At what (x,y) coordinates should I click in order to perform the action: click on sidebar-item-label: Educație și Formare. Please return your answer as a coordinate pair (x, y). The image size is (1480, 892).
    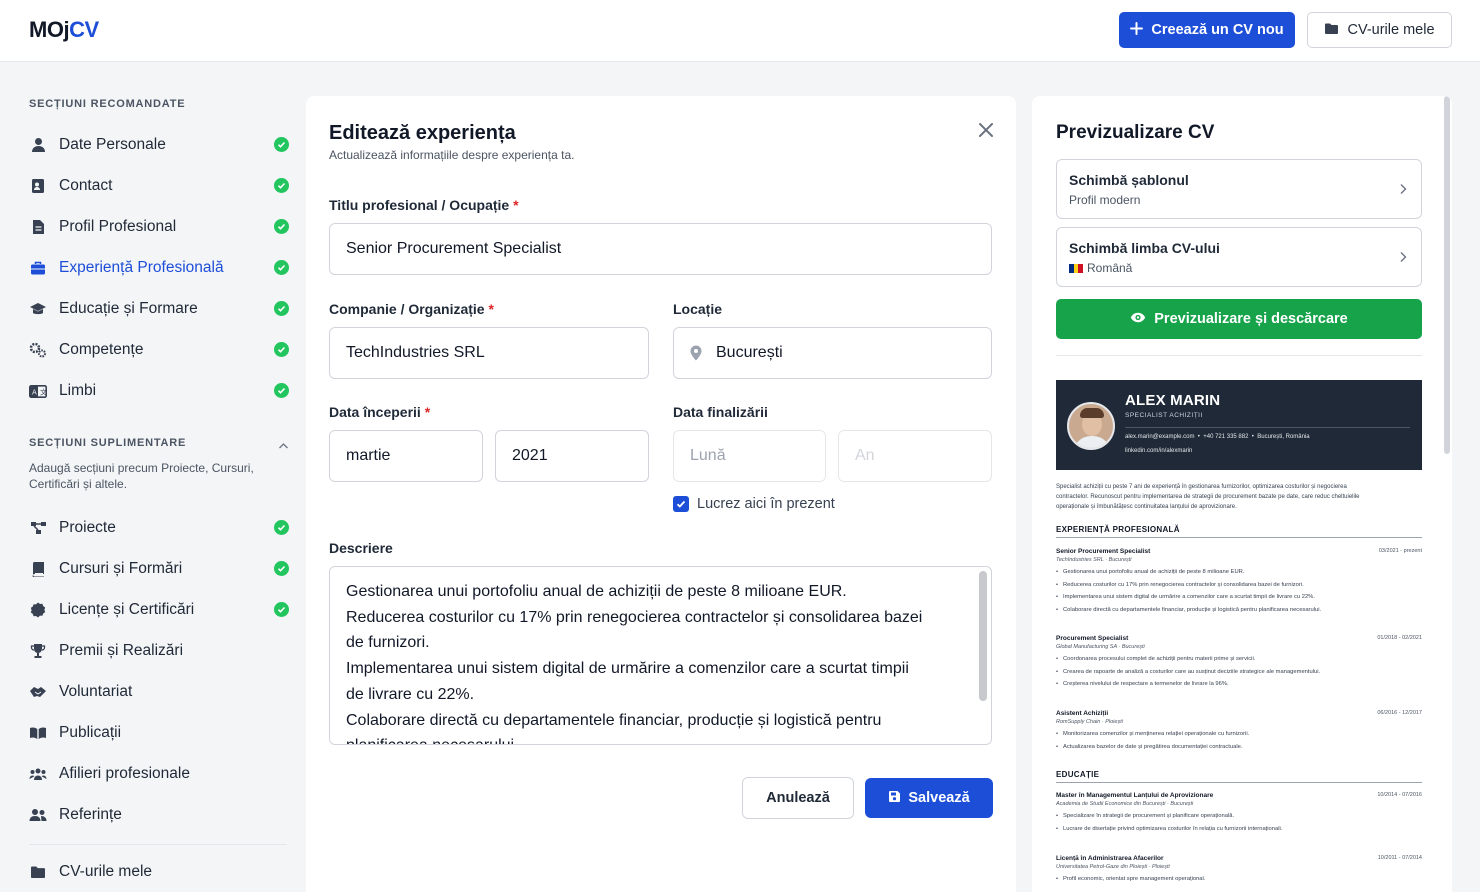
    Looking at the image, I should click on (128, 308).